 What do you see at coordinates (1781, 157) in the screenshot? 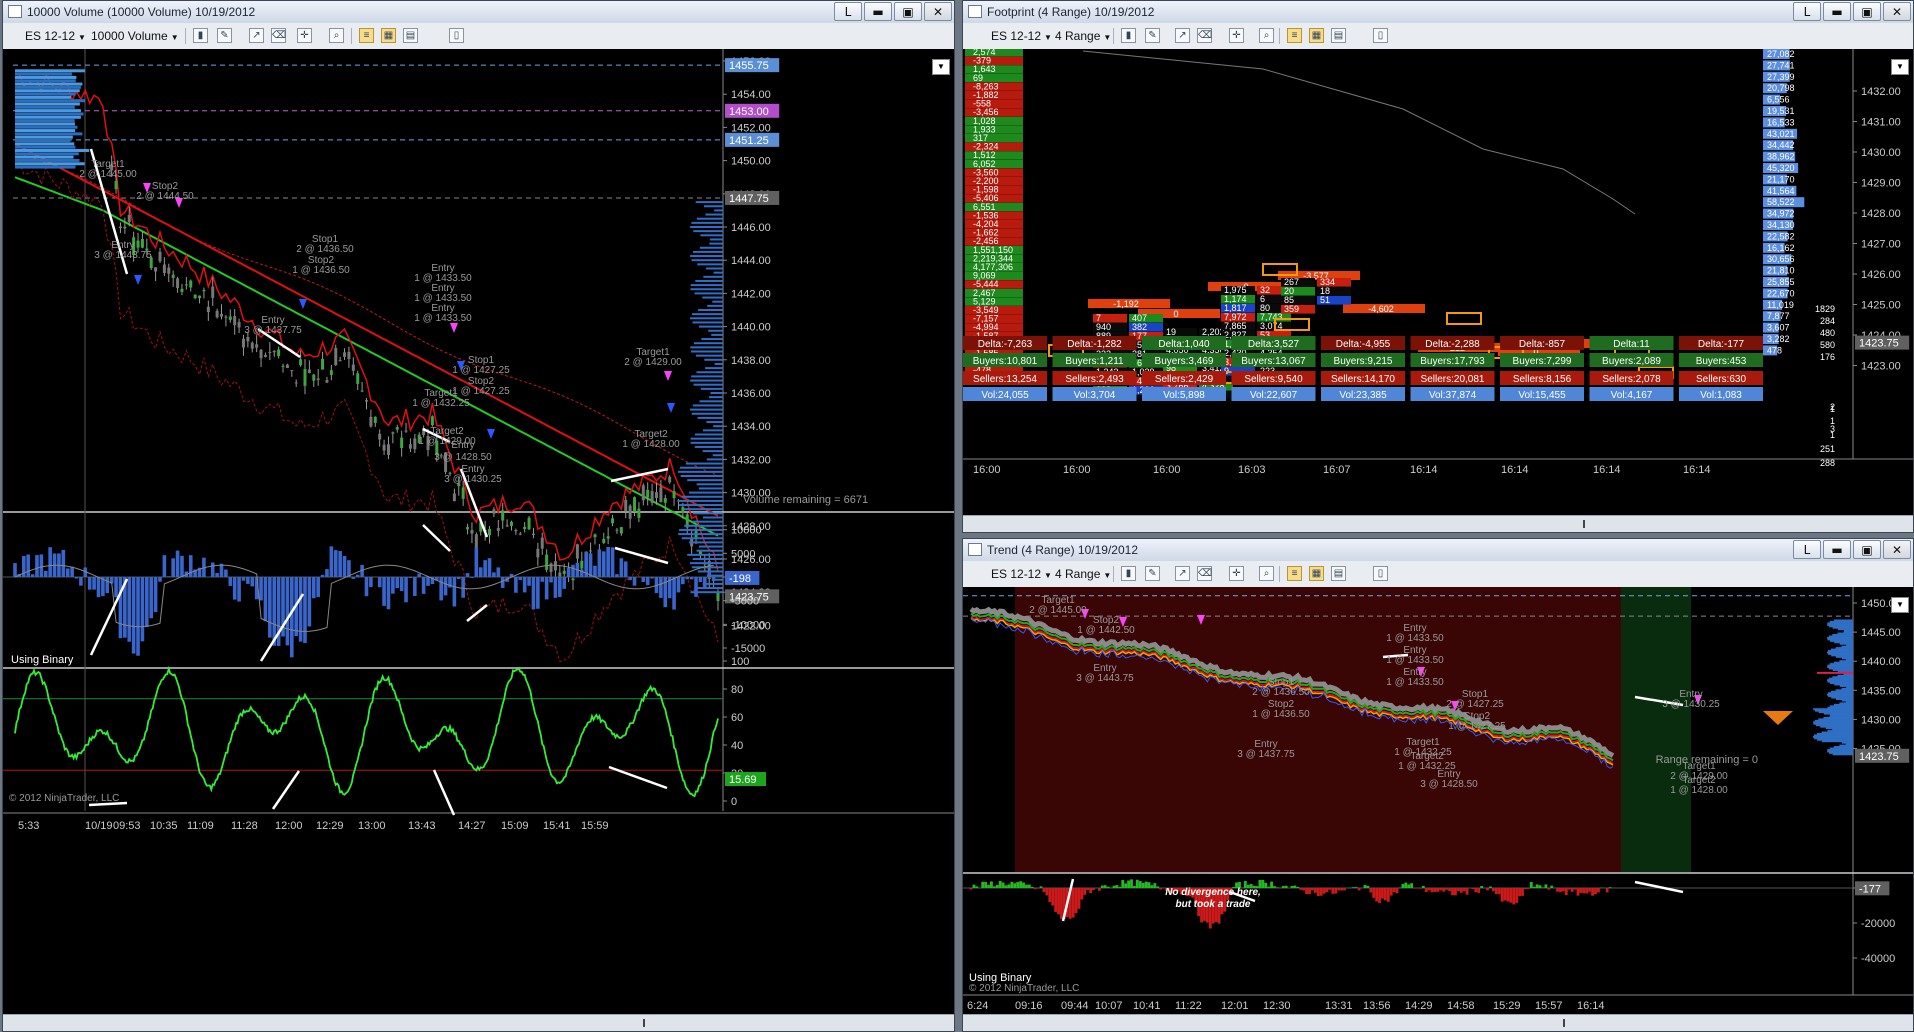
I see `right-volume-label: 38,962` at bounding box center [1781, 157].